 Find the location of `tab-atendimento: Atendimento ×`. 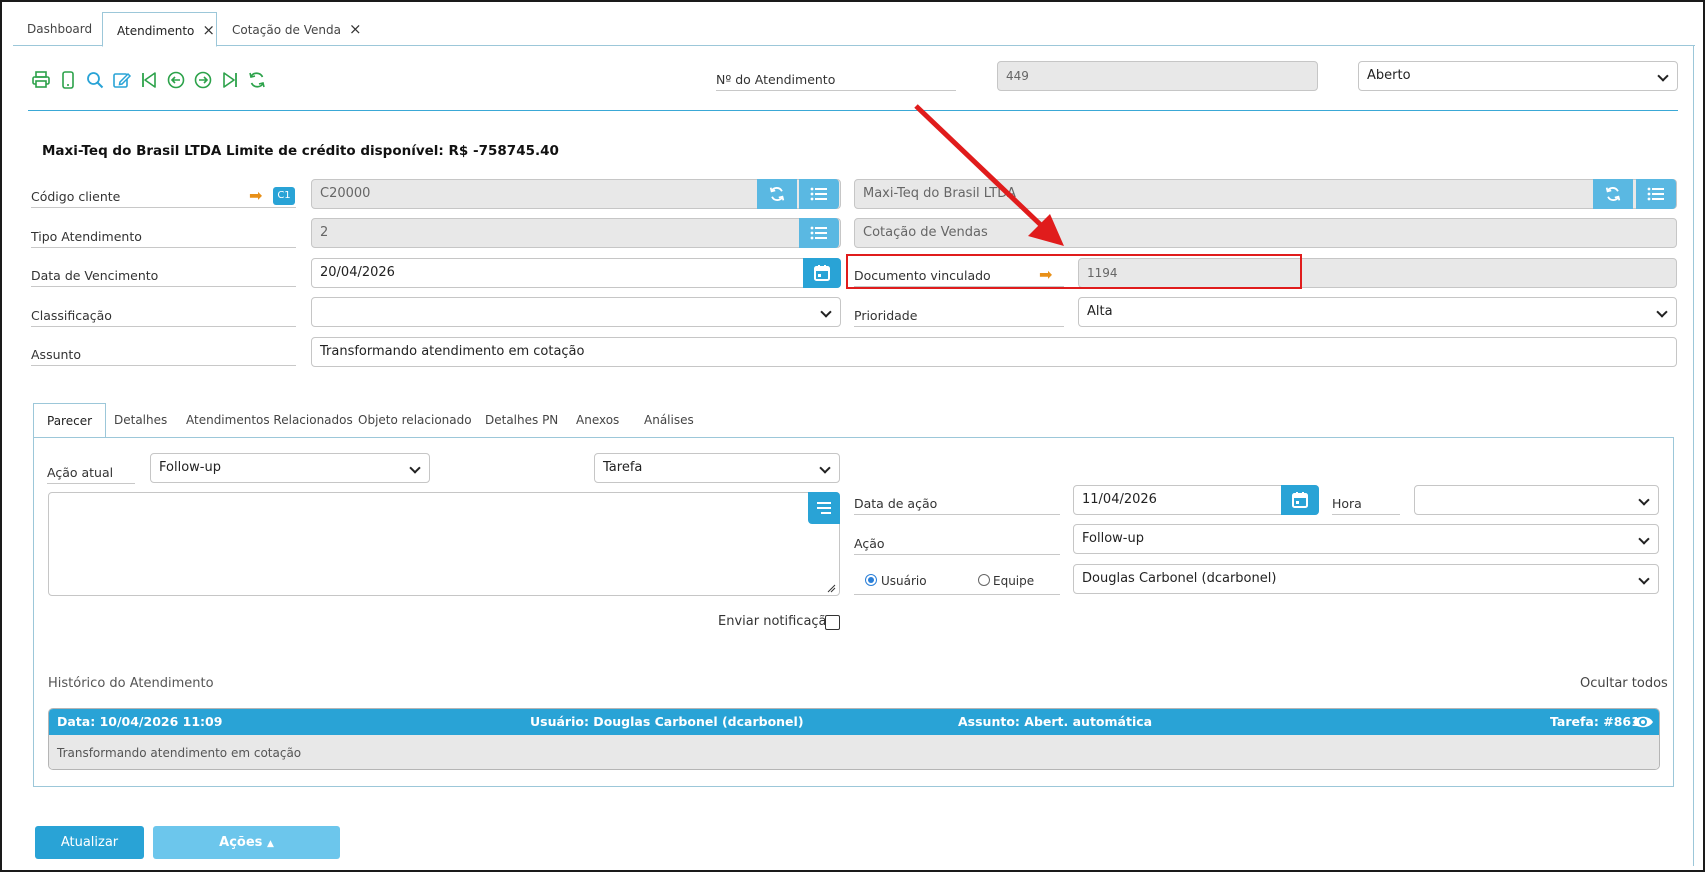

tab-atendimento: Atendimento × is located at coordinates (159, 29).